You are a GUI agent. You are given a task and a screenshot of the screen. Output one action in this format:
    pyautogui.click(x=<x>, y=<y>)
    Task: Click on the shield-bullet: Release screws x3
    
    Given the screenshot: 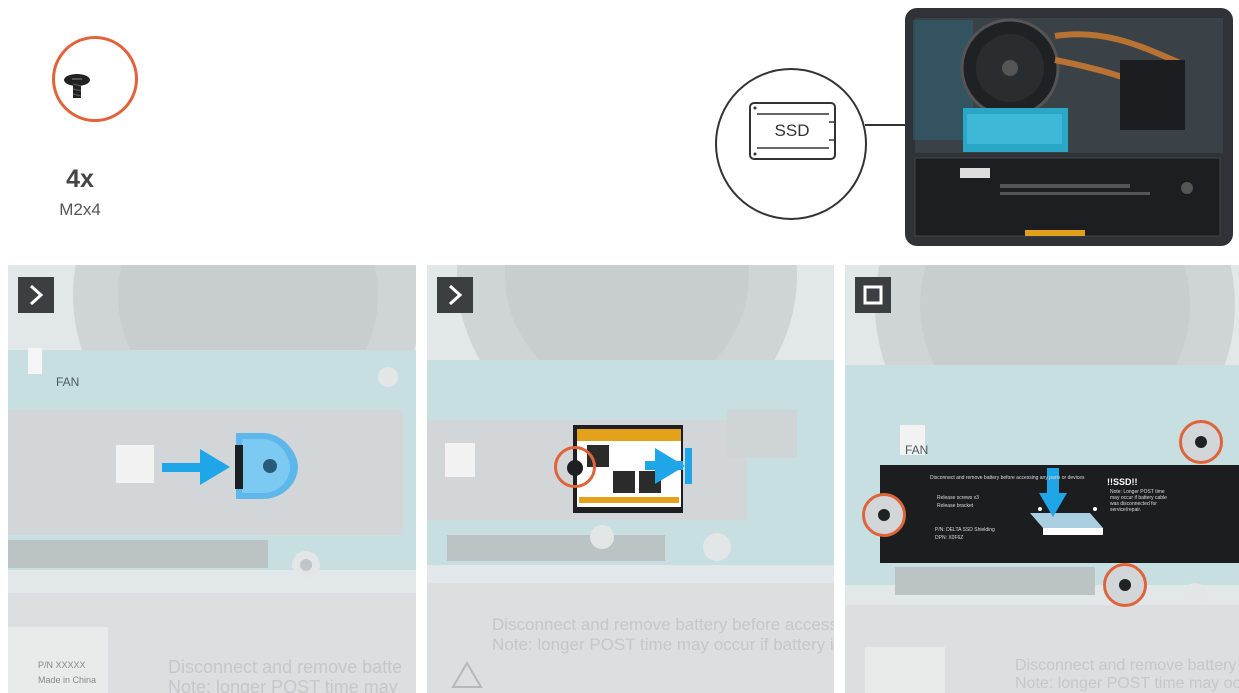 What is the action you would take?
    pyautogui.click(x=958, y=498)
    